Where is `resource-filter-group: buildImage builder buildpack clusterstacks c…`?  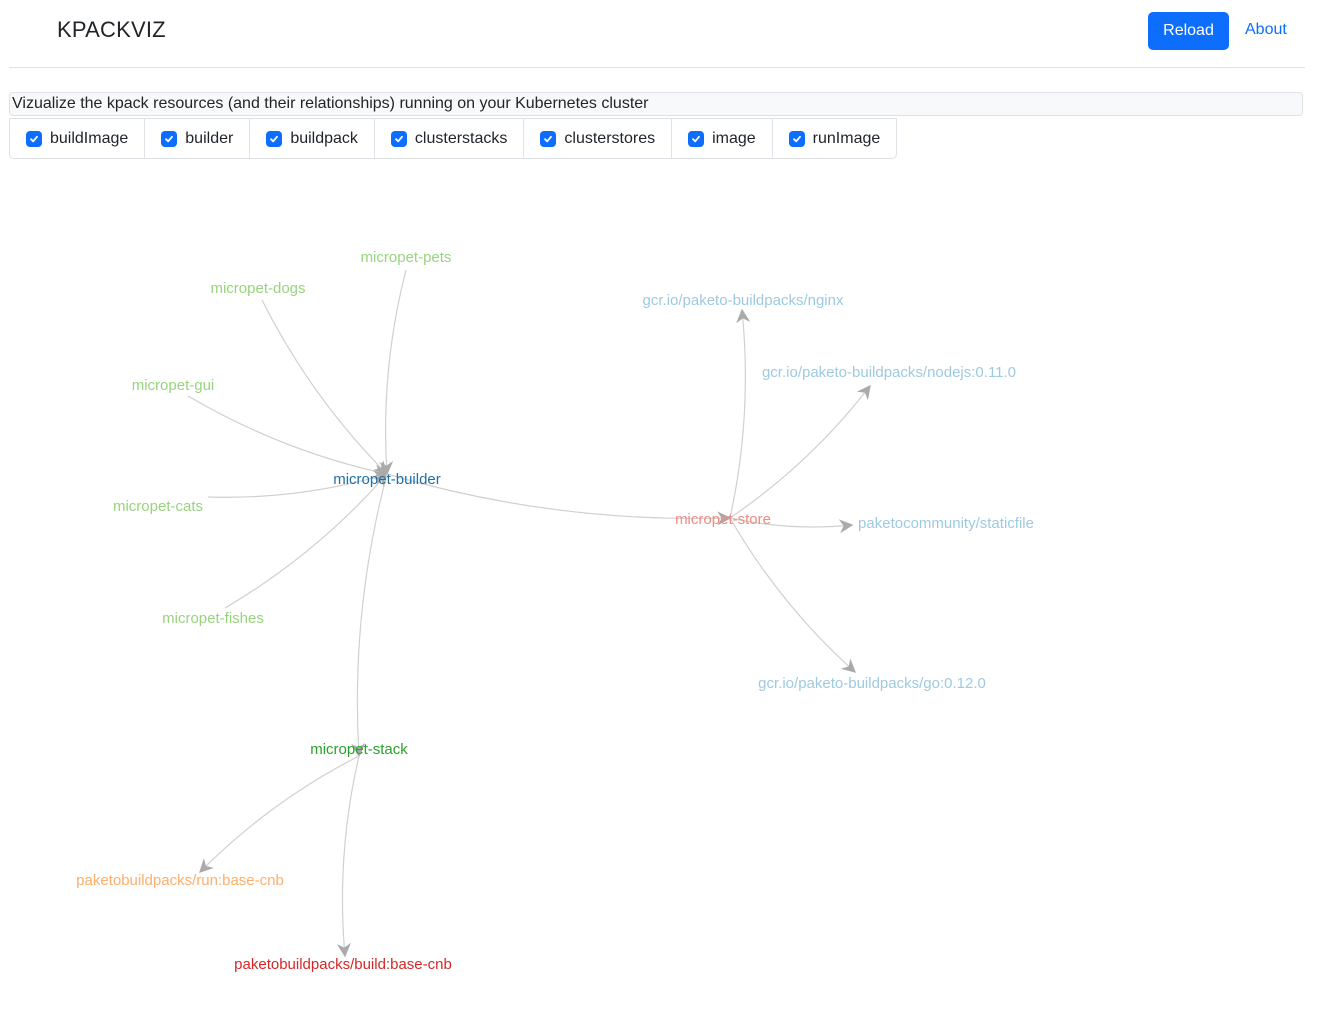 resource-filter-group: buildImage builder buildpack clusterstacks c… is located at coordinates (453, 138).